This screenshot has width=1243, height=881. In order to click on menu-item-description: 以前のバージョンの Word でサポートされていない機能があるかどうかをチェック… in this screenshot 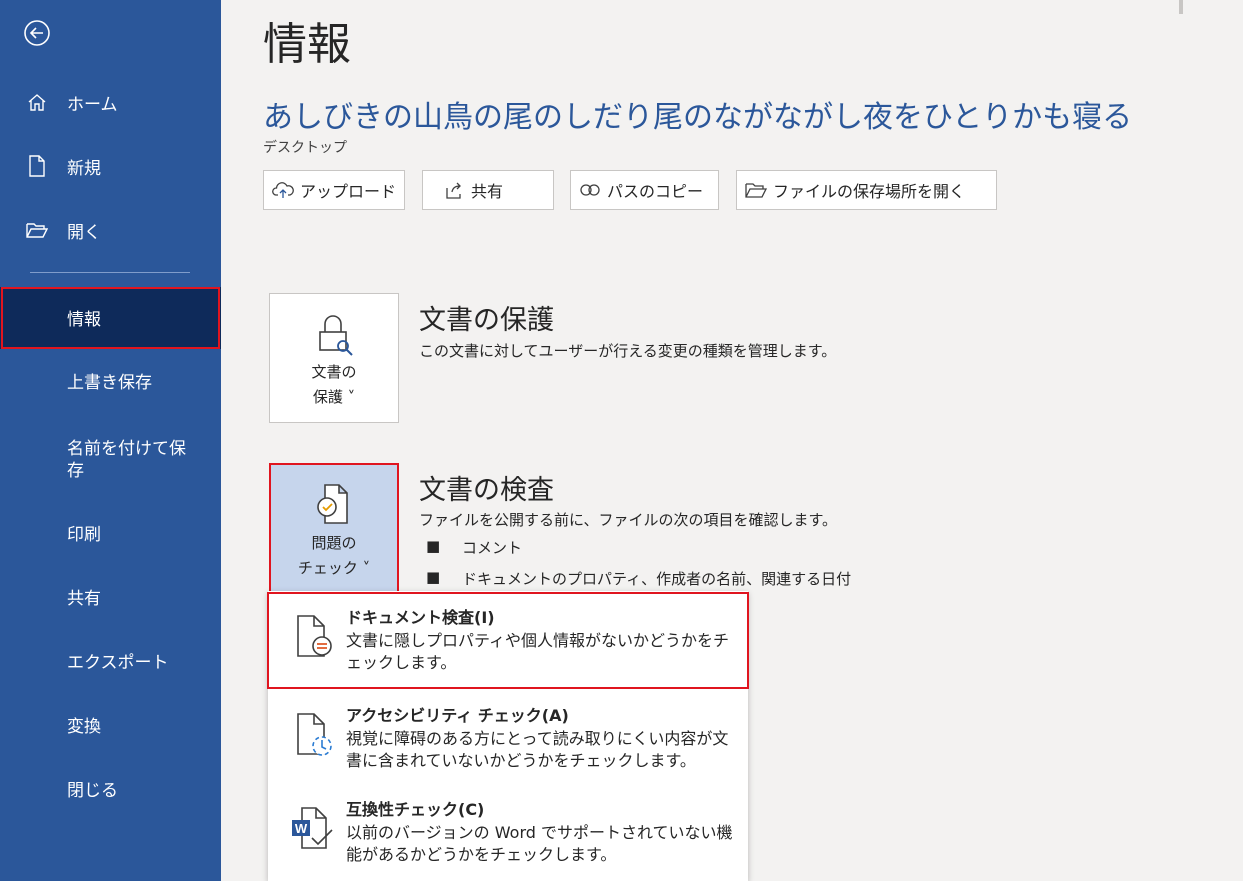, I will do `click(539, 843)`.